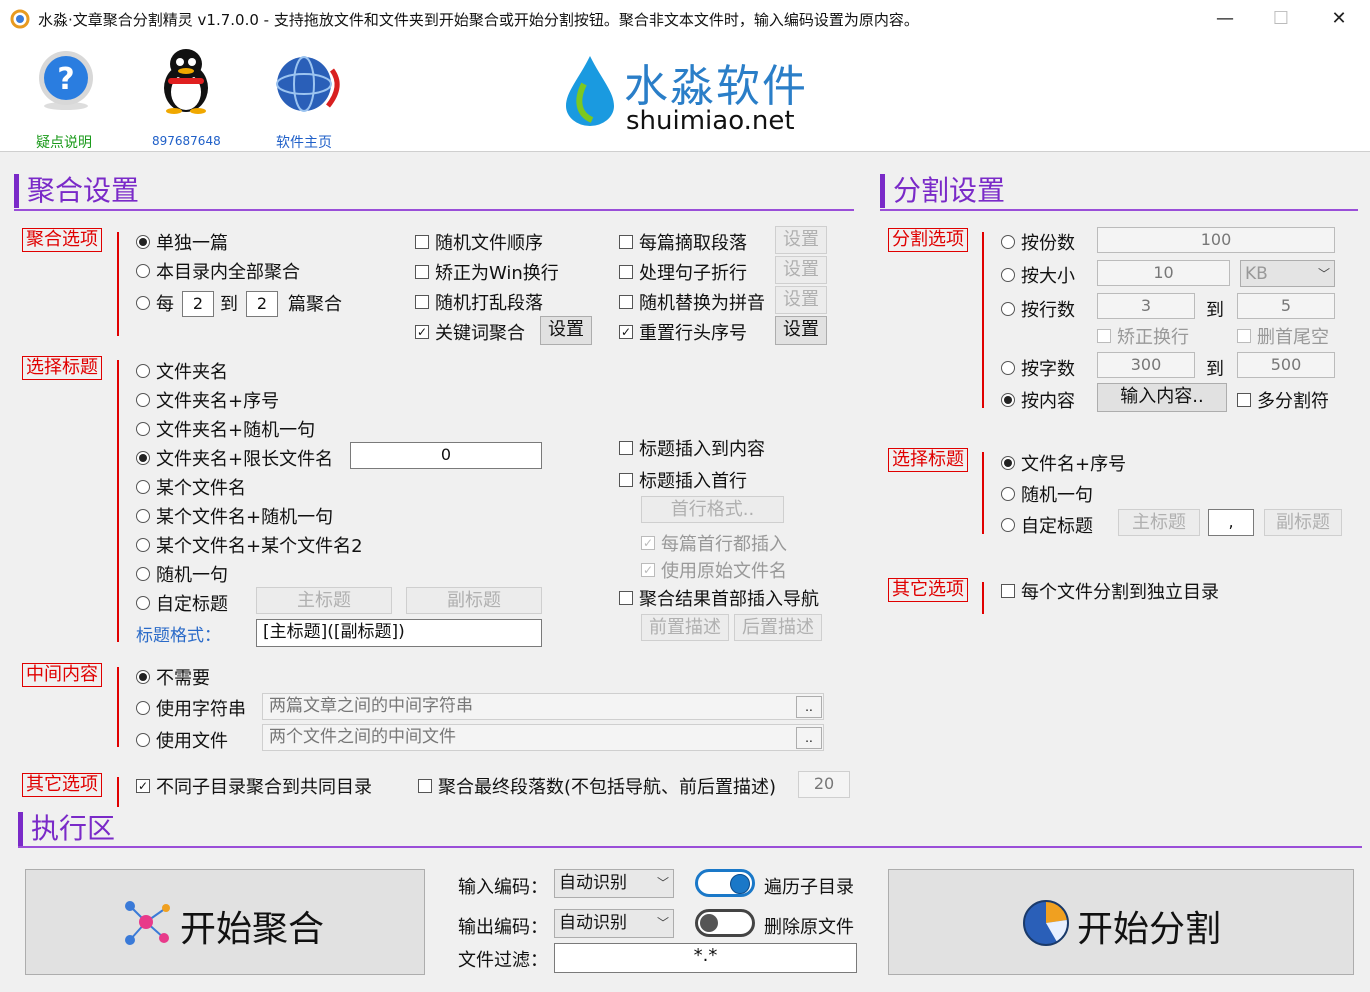 The width and height of the screenshot is (1370, 992). What do you see at coordinates (1225, 19) in the screenshot?
I see `minimize-button: —` at bounding box center [1225, 19].